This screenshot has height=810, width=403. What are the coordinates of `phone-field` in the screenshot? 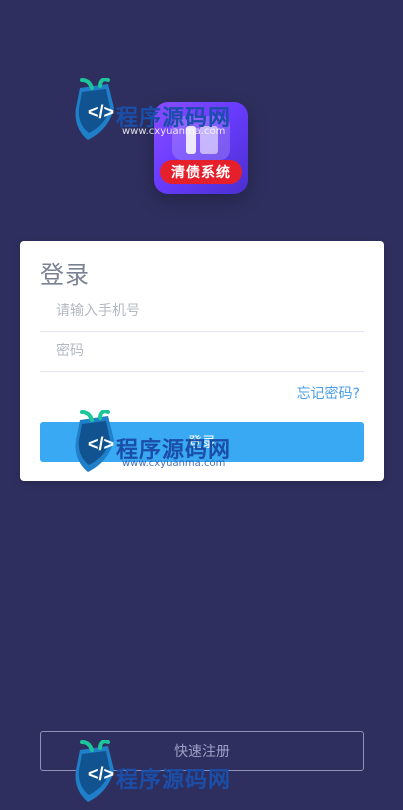 It's located at (202, 312).